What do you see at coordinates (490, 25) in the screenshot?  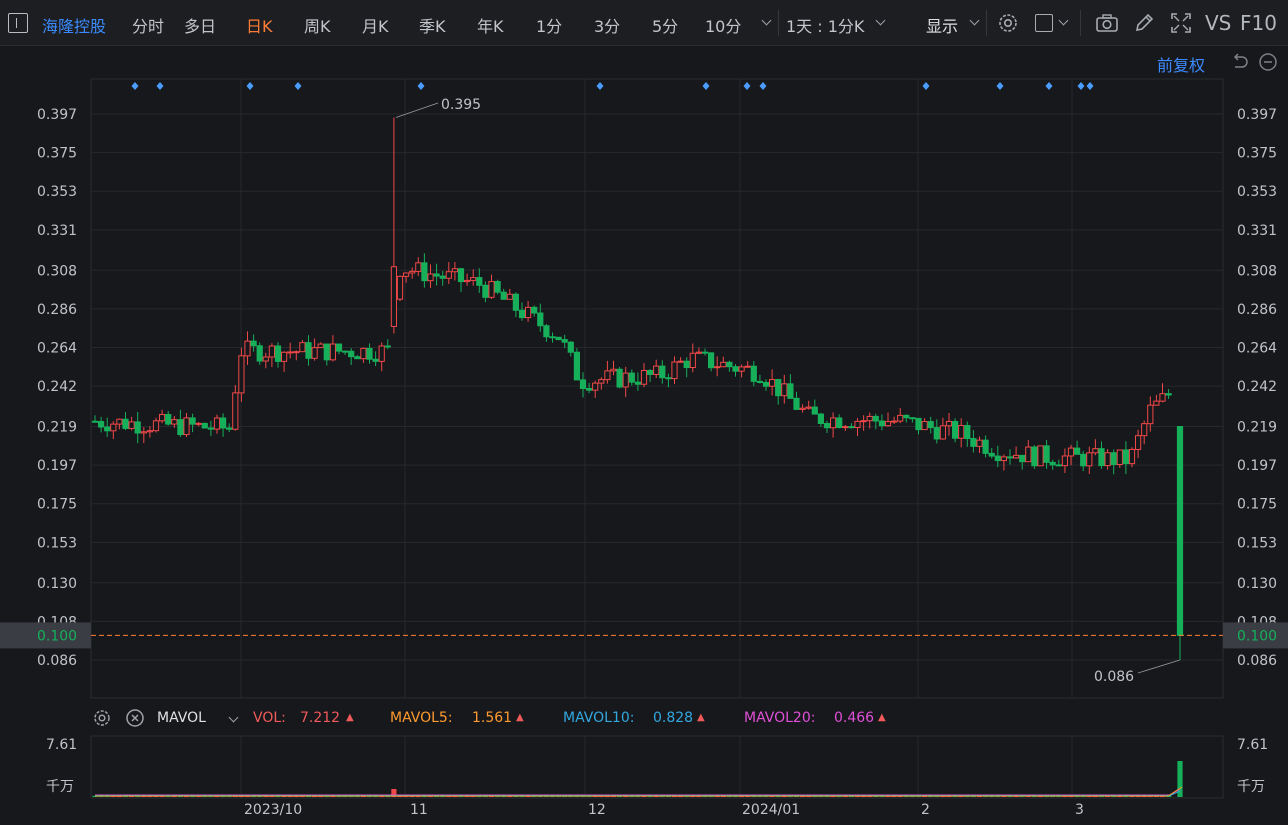 I see `tab-6: 年K` at bounding box center [490, 25].